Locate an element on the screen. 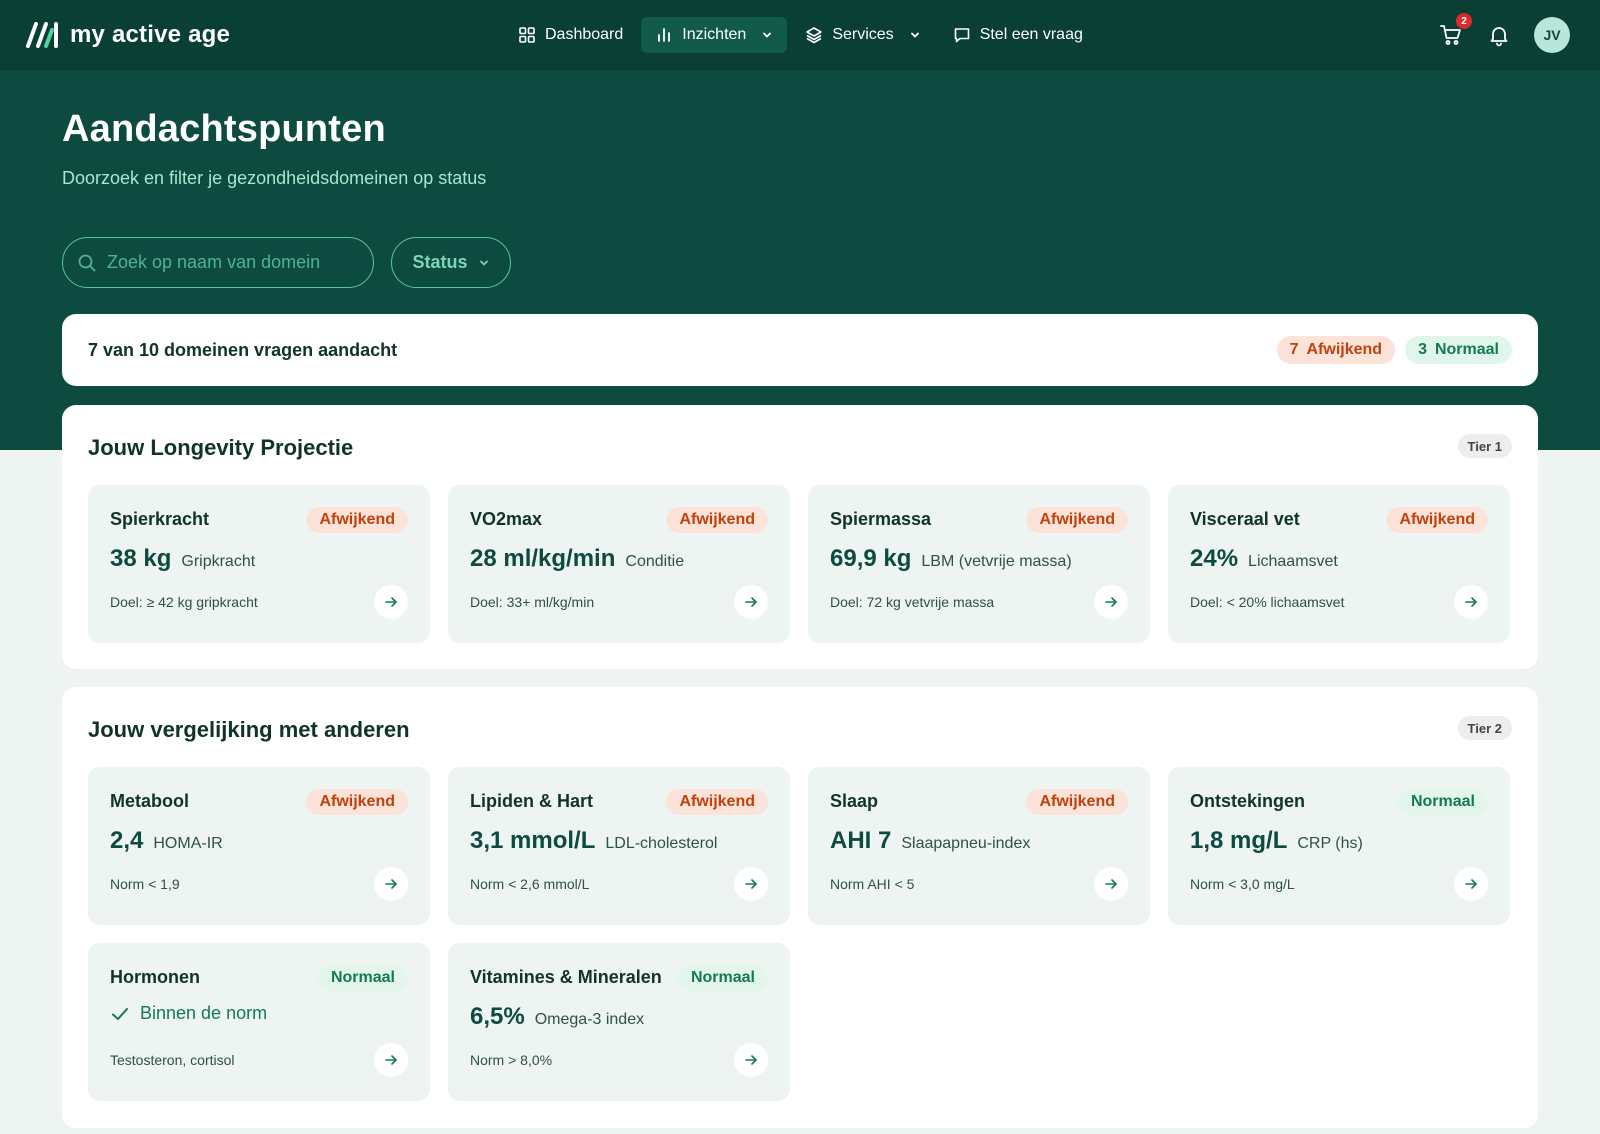 The width and height of the screenshot is (1600, 1134). checkmark-icon is located at coordinates (120, 1013).